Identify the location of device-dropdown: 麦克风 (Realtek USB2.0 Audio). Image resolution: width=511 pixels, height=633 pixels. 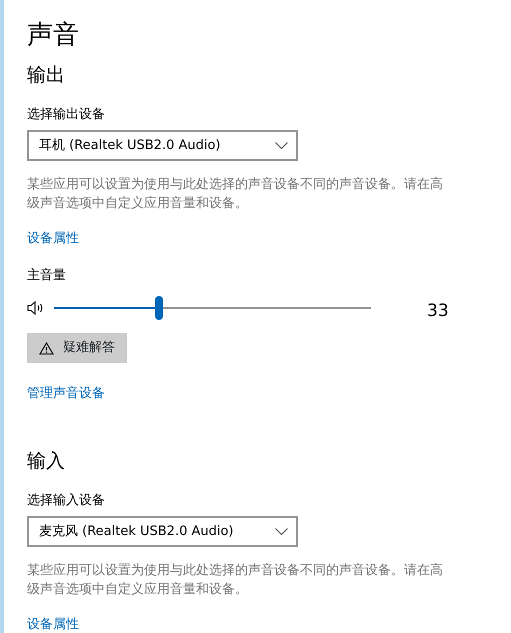
(162, 531).